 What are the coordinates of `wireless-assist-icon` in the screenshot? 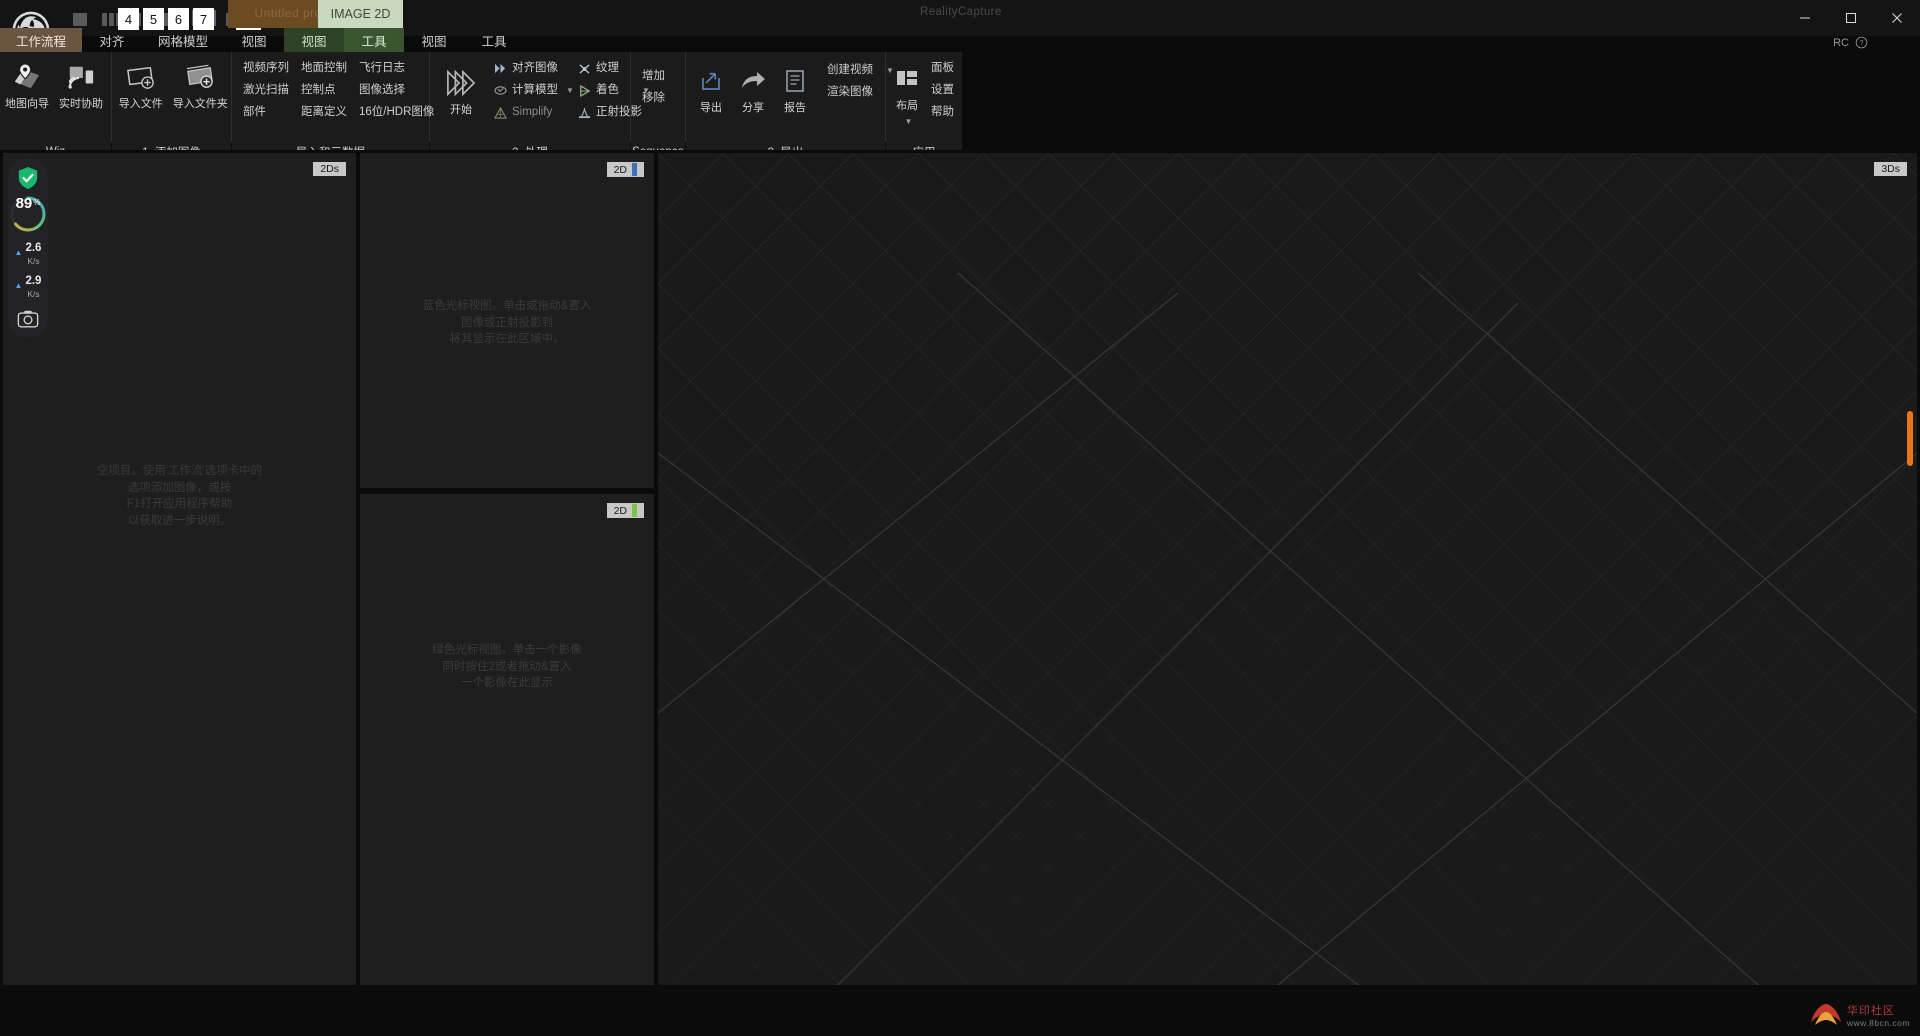 It's located at (81, 77).